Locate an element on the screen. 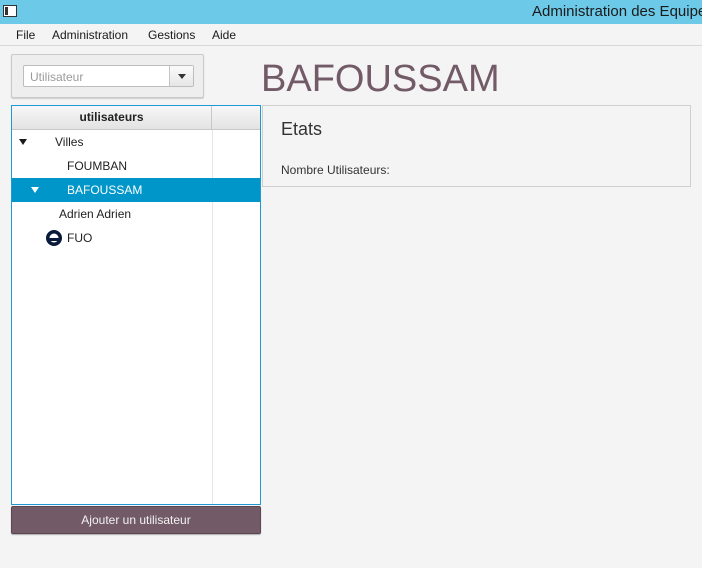  tree-row-label: Villes is located at coordinates (69, 142).